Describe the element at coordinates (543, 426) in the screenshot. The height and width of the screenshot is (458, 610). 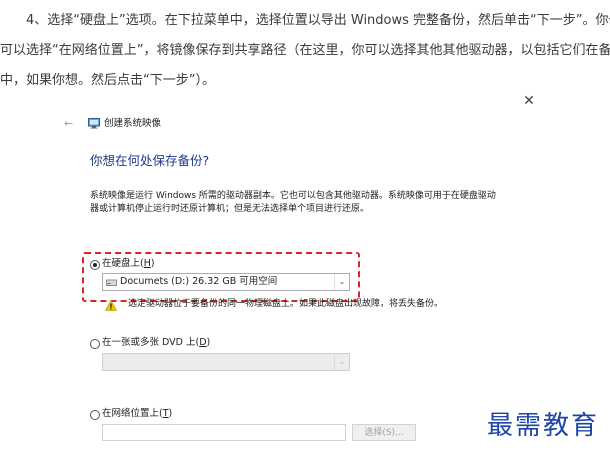
I see `watermark-logo: 最需教育` at that location.